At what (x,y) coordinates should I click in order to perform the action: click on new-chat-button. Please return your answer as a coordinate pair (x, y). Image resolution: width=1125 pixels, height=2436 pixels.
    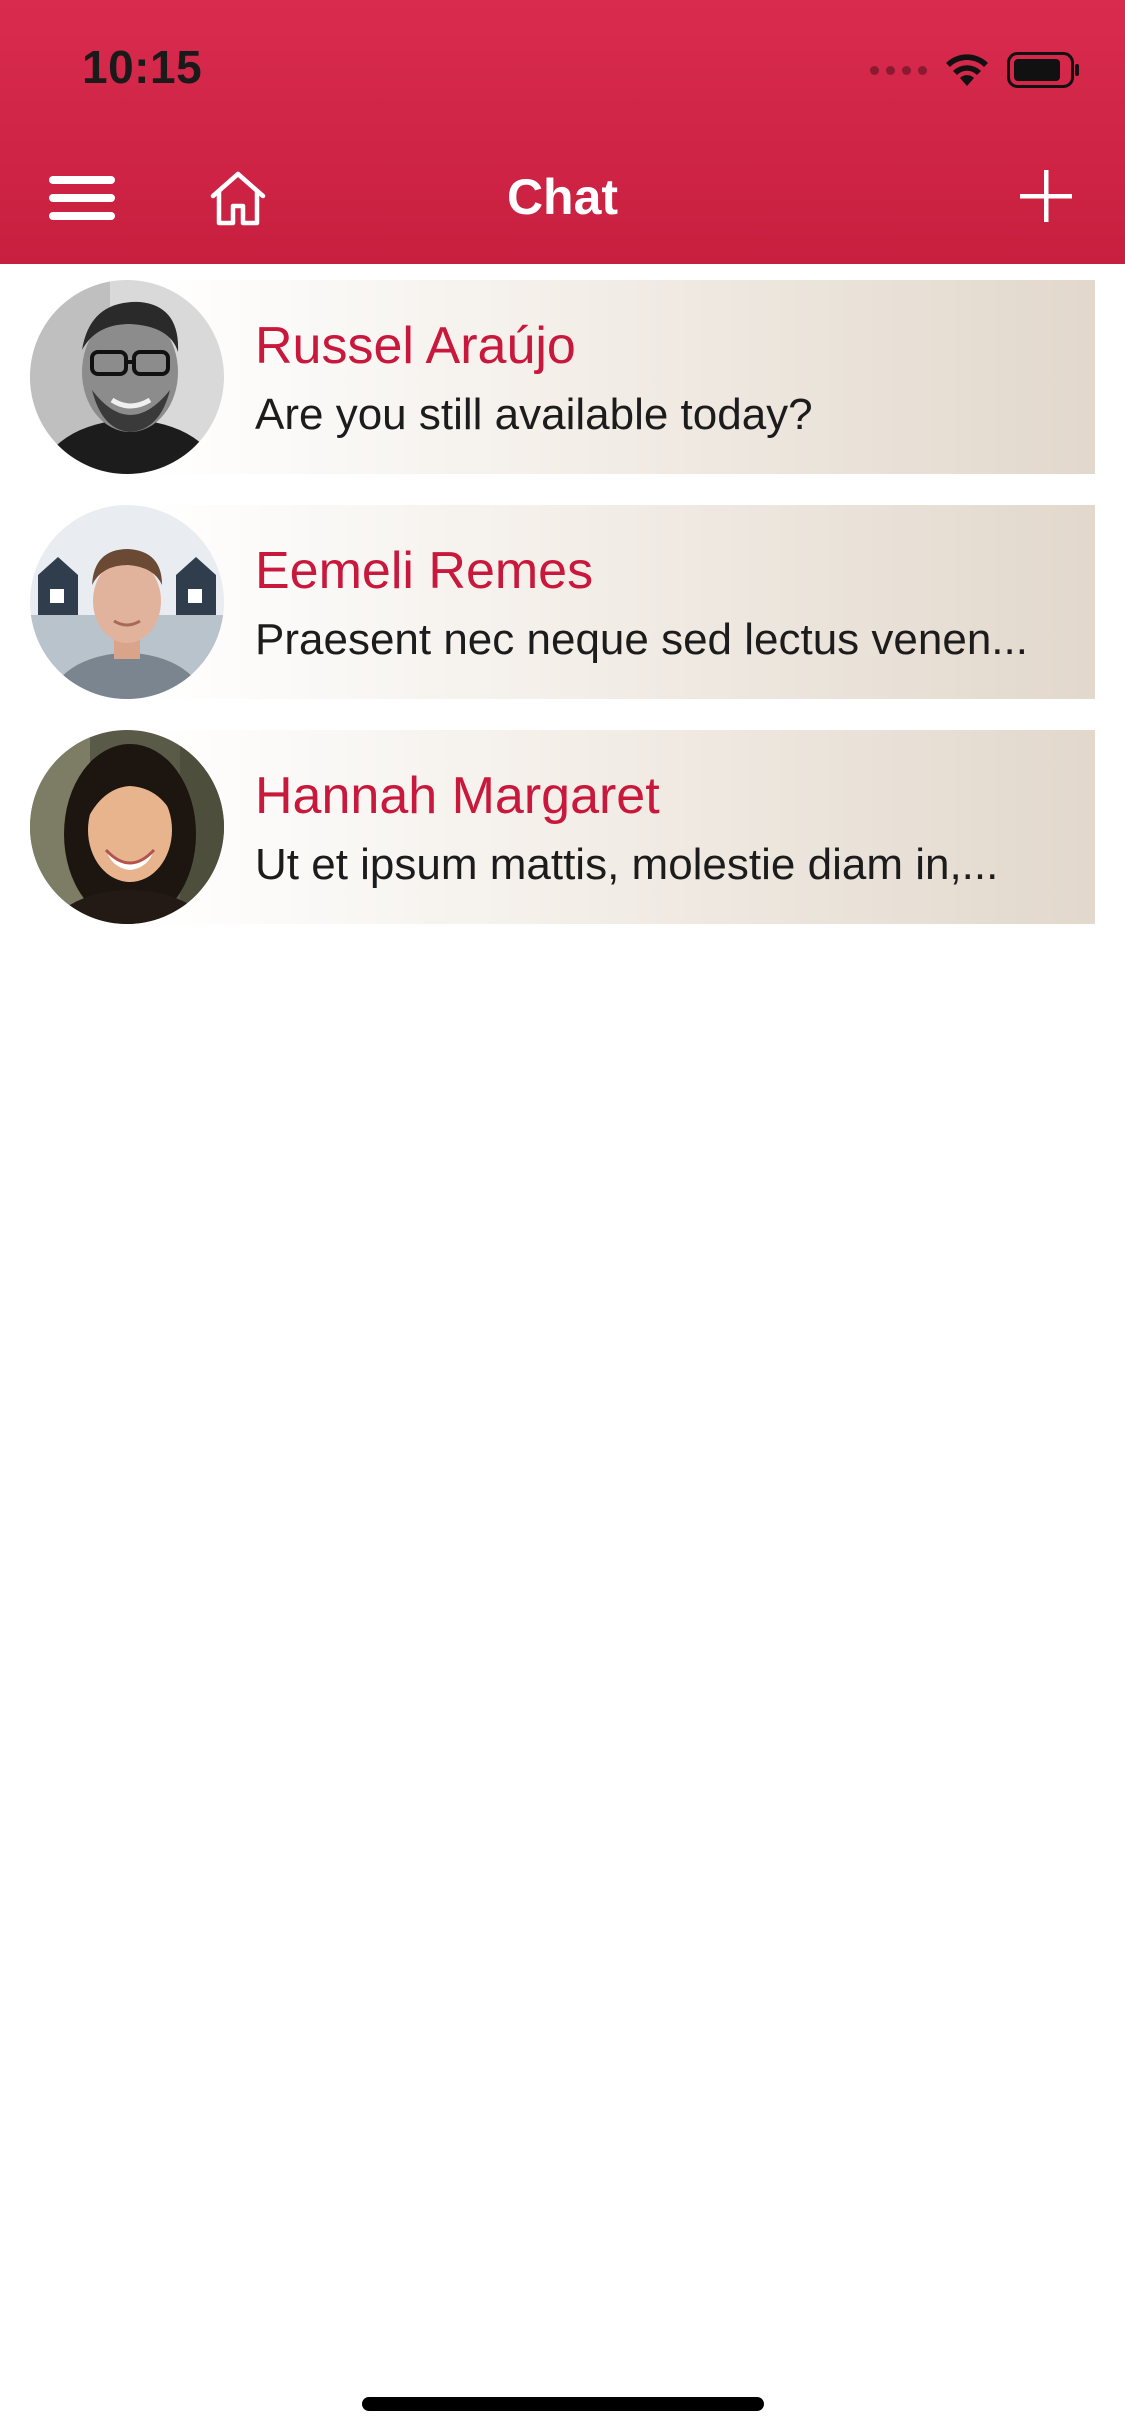
    Looking at the image, I should click on (1046, 196).